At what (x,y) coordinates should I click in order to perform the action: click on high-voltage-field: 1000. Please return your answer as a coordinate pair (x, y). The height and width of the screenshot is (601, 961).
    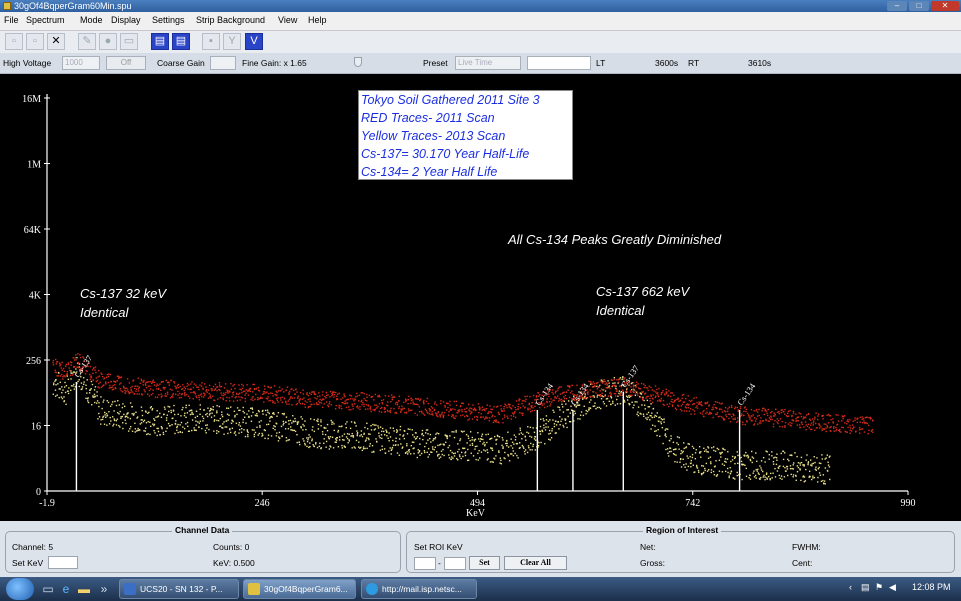
    Looking at the image, I should click on (81, 63).